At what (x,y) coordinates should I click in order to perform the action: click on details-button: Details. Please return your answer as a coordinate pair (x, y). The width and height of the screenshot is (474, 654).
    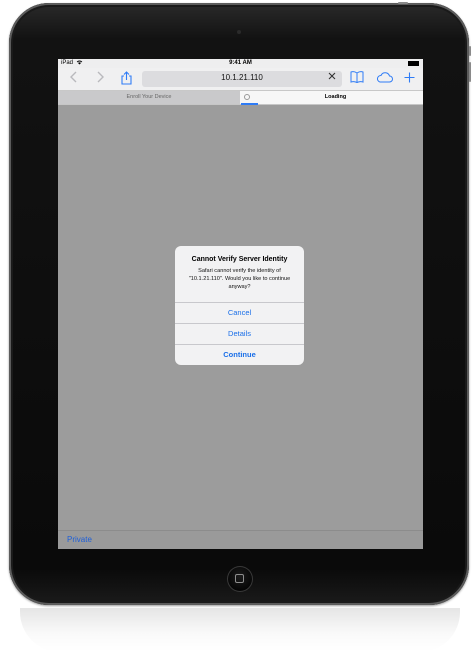
    Looking at the image, I should click on (239, 333).